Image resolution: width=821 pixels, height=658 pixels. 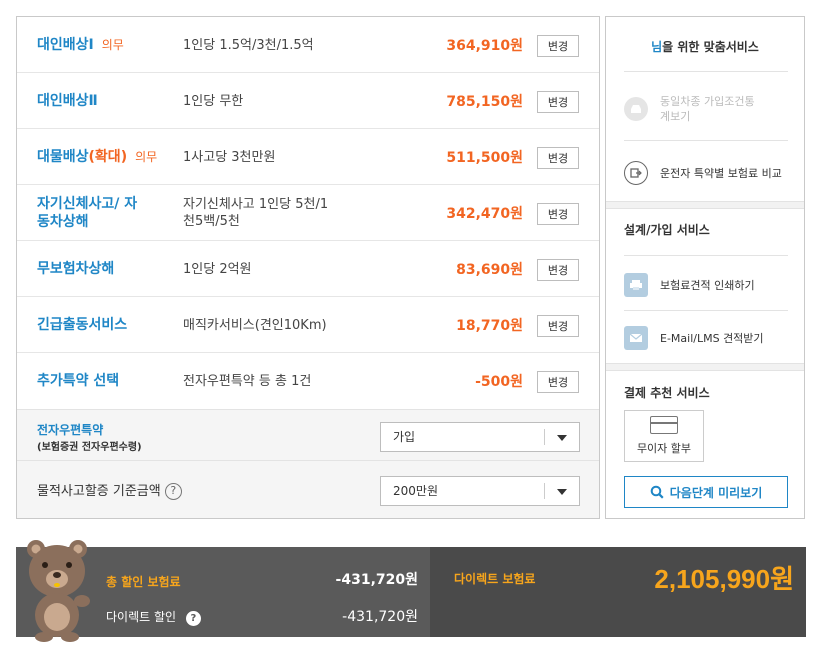 What do you see at coordinates (70, 430) in the screenshot?
I see `email-option-title: 전자우편특약` at bounding box center [70, 430].